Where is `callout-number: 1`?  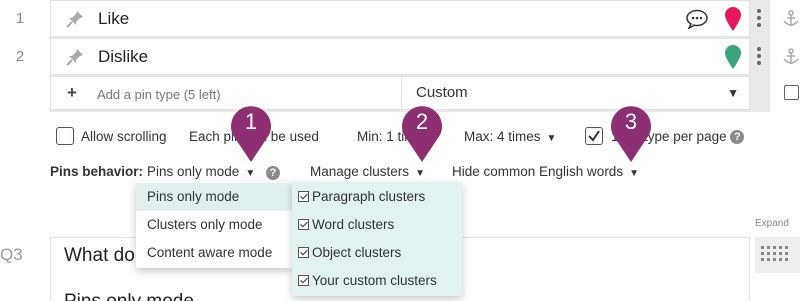 callout-number: 1 is located at coordinates (251, 121).